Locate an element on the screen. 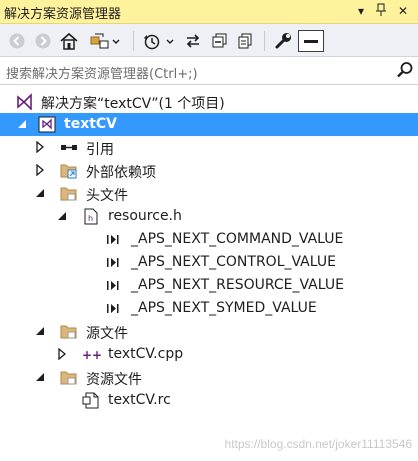  external-deps-label: 外部依赖项 is located at coordinates (121, 173).